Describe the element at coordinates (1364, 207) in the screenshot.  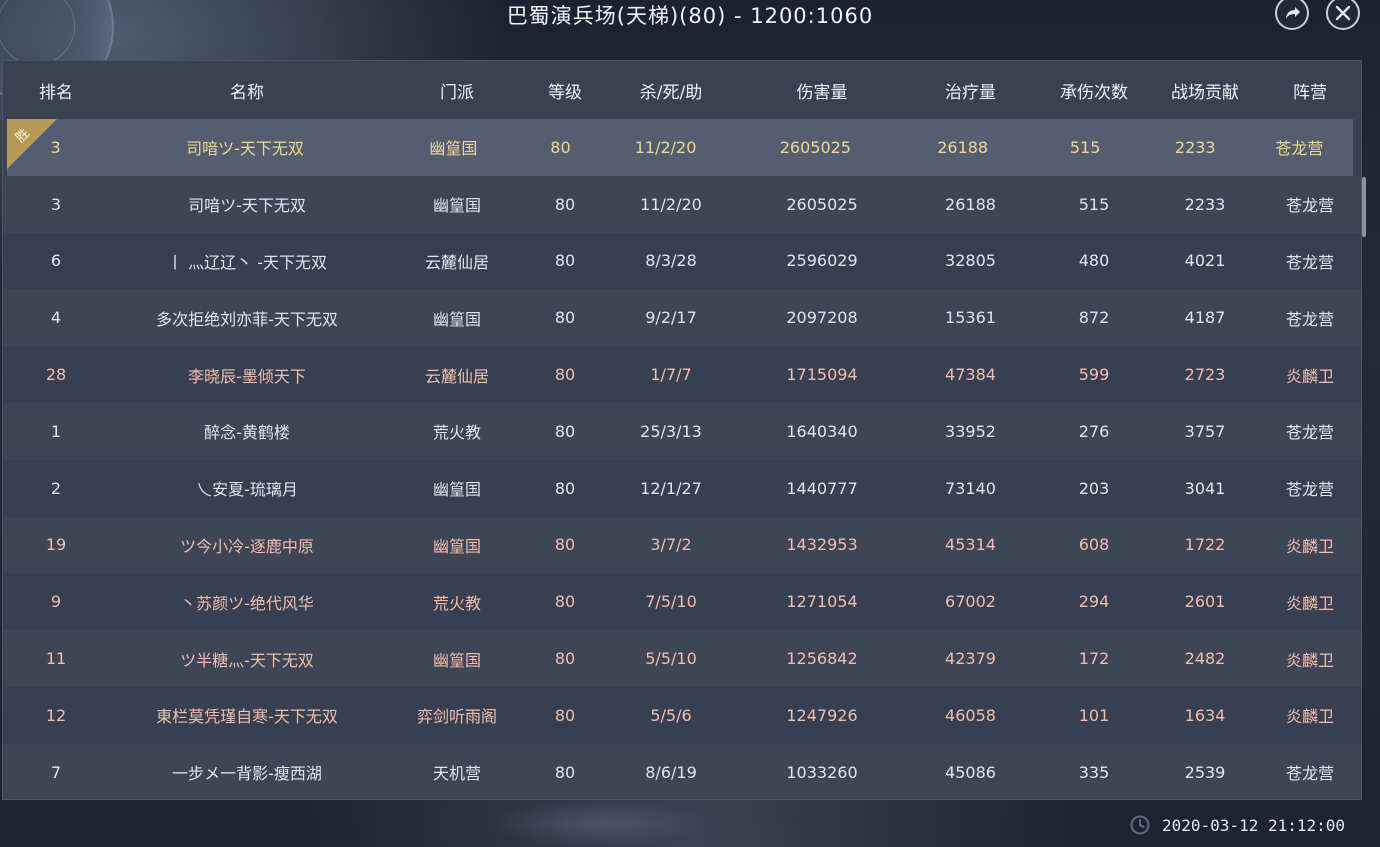
I see `scrollbar-thumb` at that location.